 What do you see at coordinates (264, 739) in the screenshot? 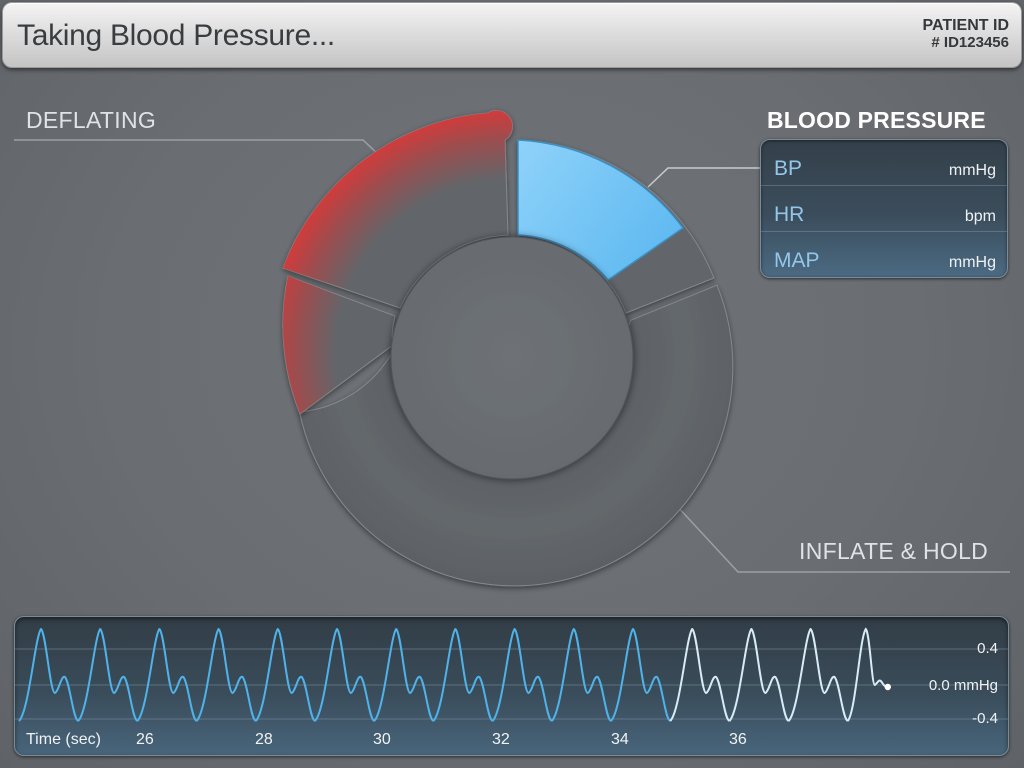
I see `x-tick-28: 28` at bounding box center [264, 739].